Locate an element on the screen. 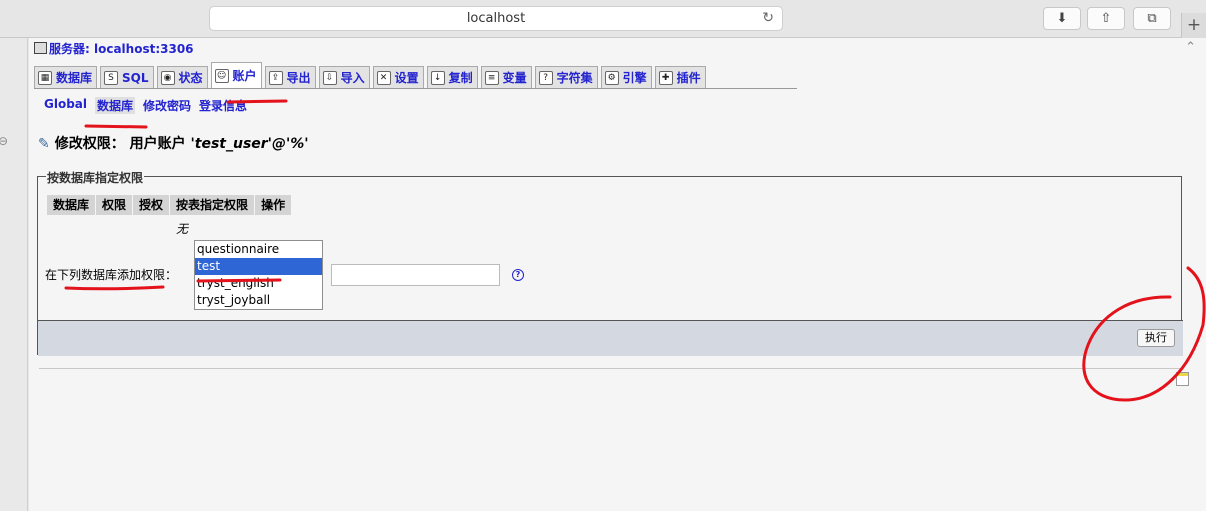 This screenshot has height=511, width=1206. variables-icon: ≡ is located at coordinates (491, 77).